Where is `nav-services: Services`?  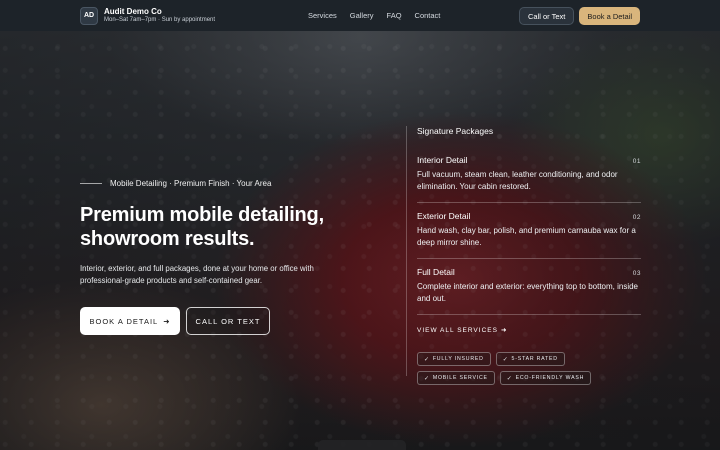
nav-services: Services is located at coordinates (322, 15).